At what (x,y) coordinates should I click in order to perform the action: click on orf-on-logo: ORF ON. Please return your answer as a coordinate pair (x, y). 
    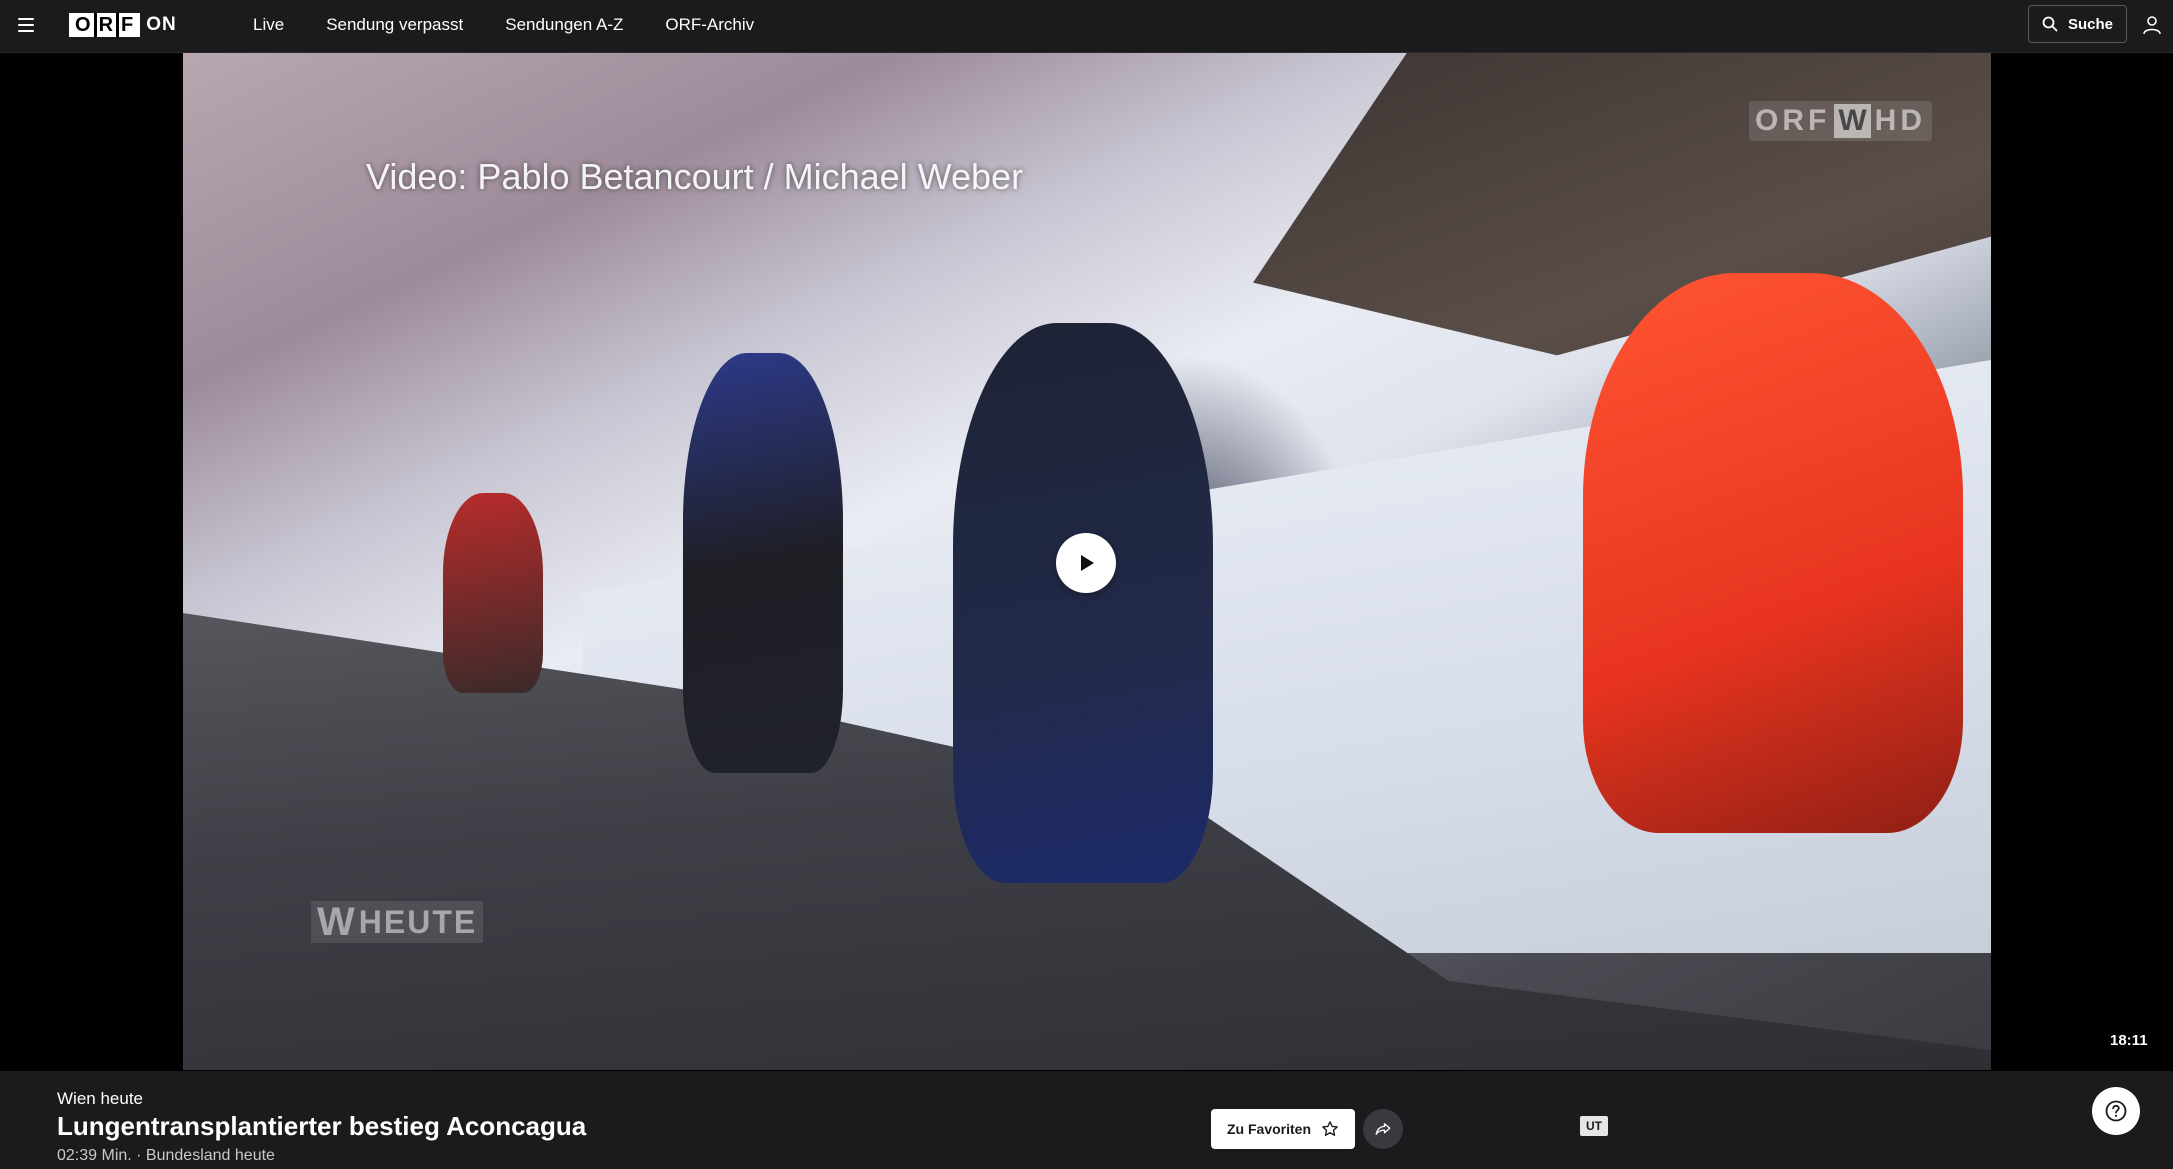
    Looking at the image, I should click on (123, 25).